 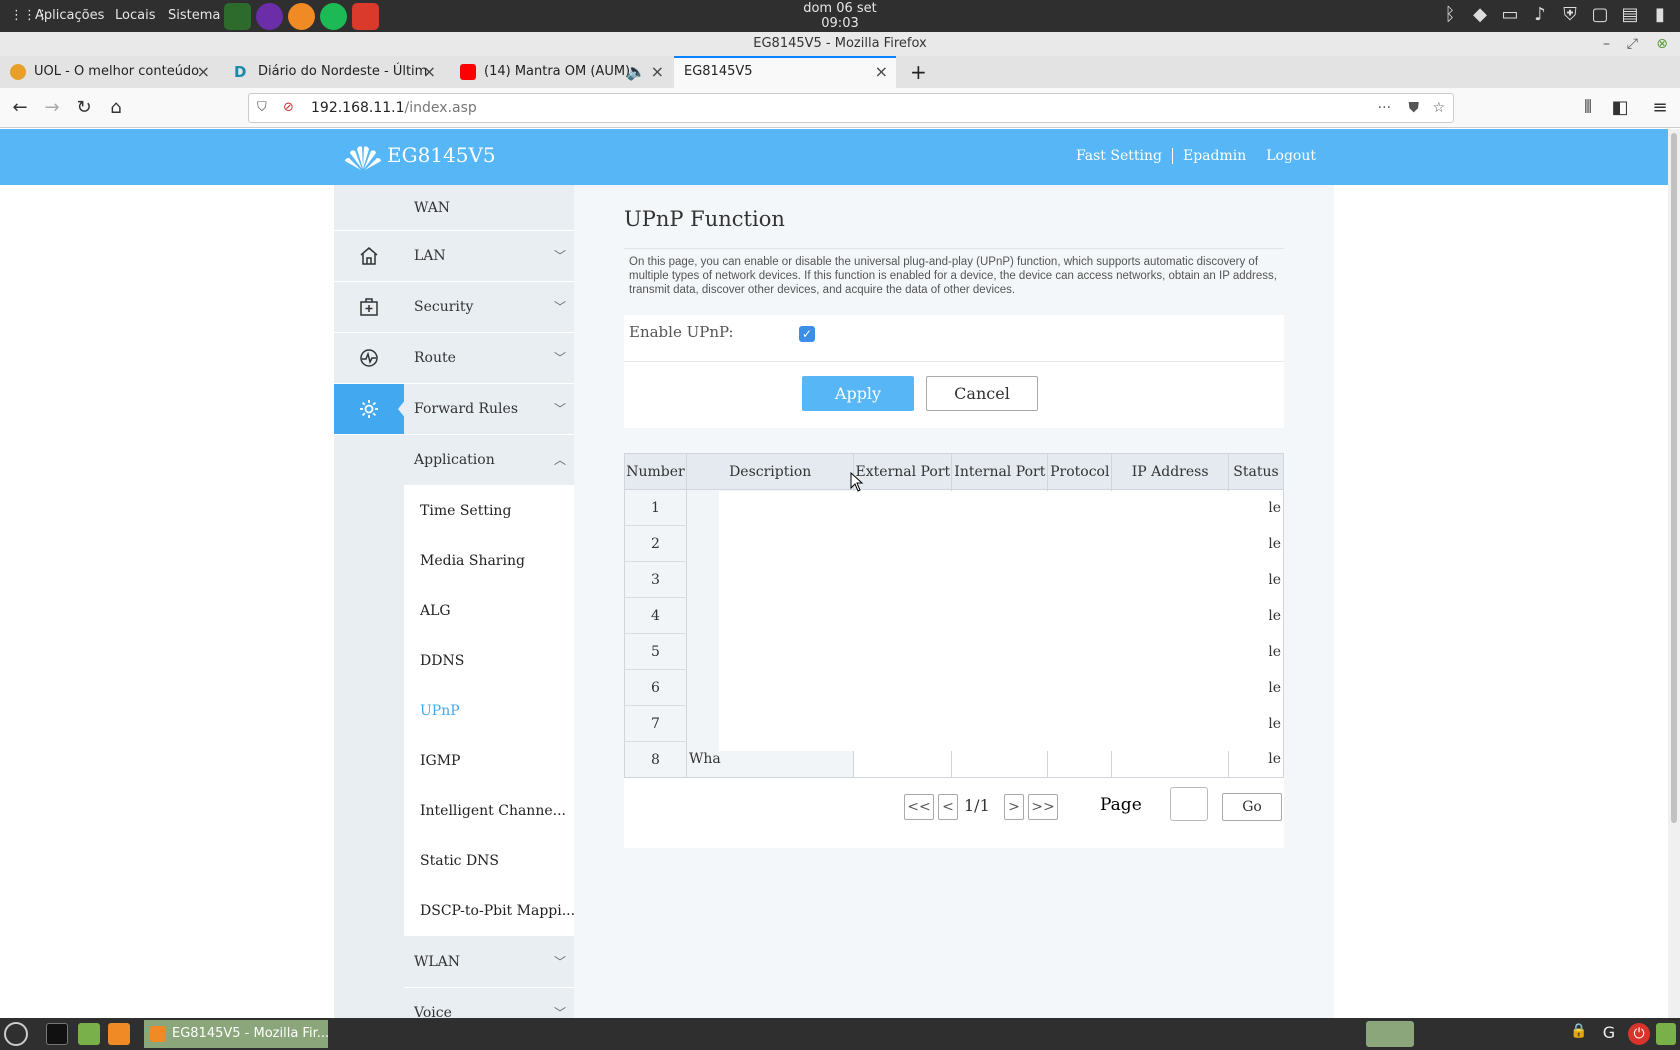 I want to click on clipboard-icon: ▤, so click(x=1630, y=15).